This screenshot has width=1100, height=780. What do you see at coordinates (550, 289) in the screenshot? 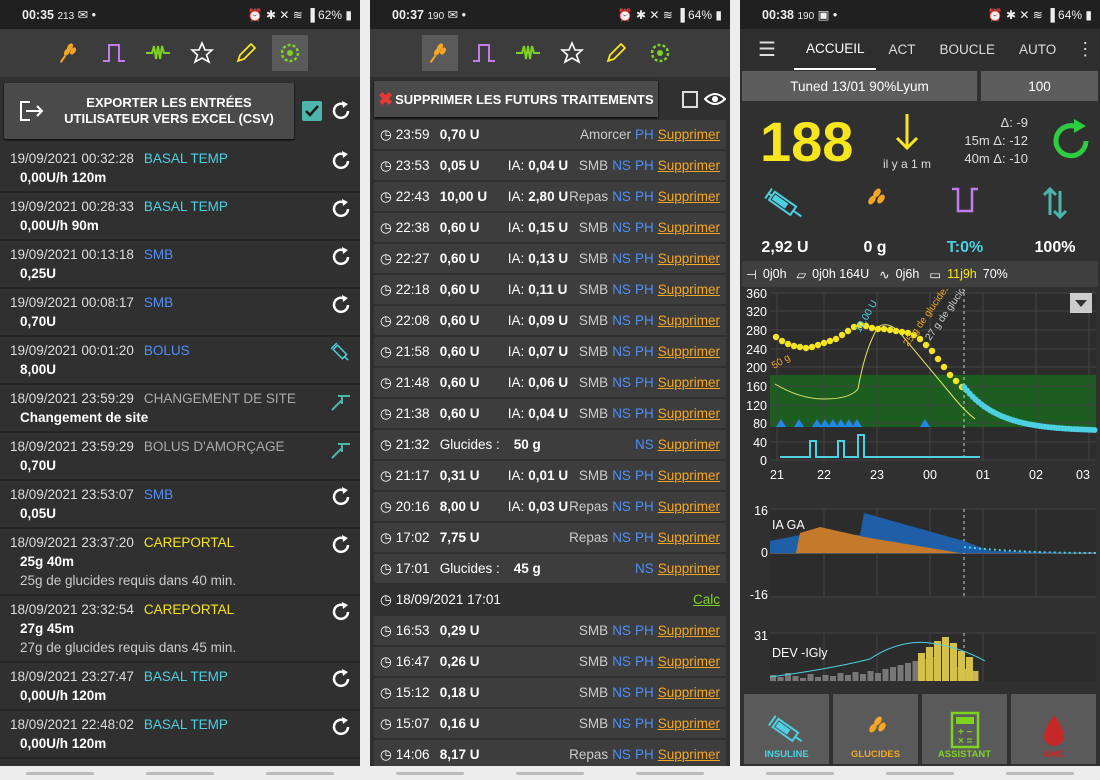
I see `treatment-row: ◷ 22:18 0,60 U IA: 0,11 U SMB NS PH Supprimer` at bounding box center [550, 289].